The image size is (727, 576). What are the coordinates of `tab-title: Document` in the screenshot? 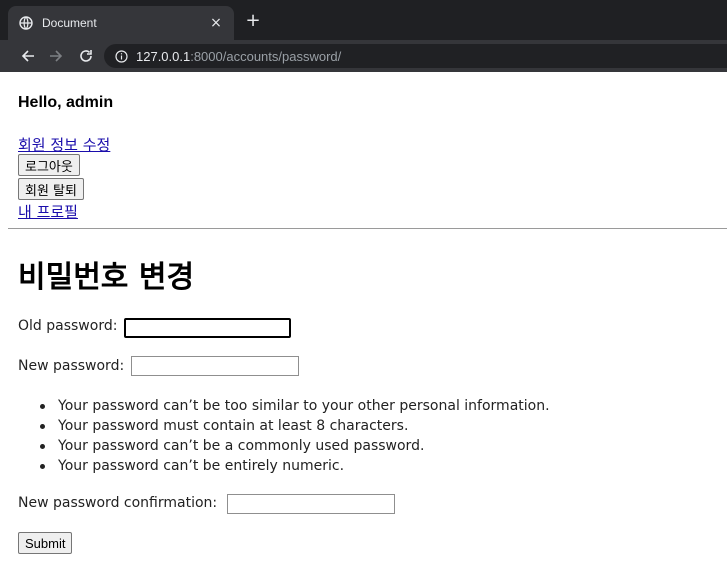 It's located at (69, 23).